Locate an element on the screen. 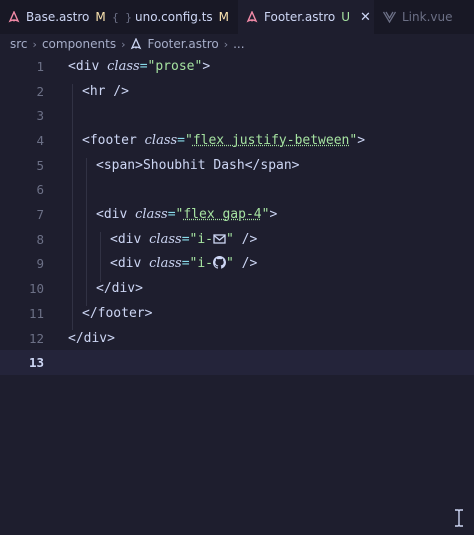 The image size is (474, 535). tab-label: uno.config.ts is located at coordinates (174, 17).